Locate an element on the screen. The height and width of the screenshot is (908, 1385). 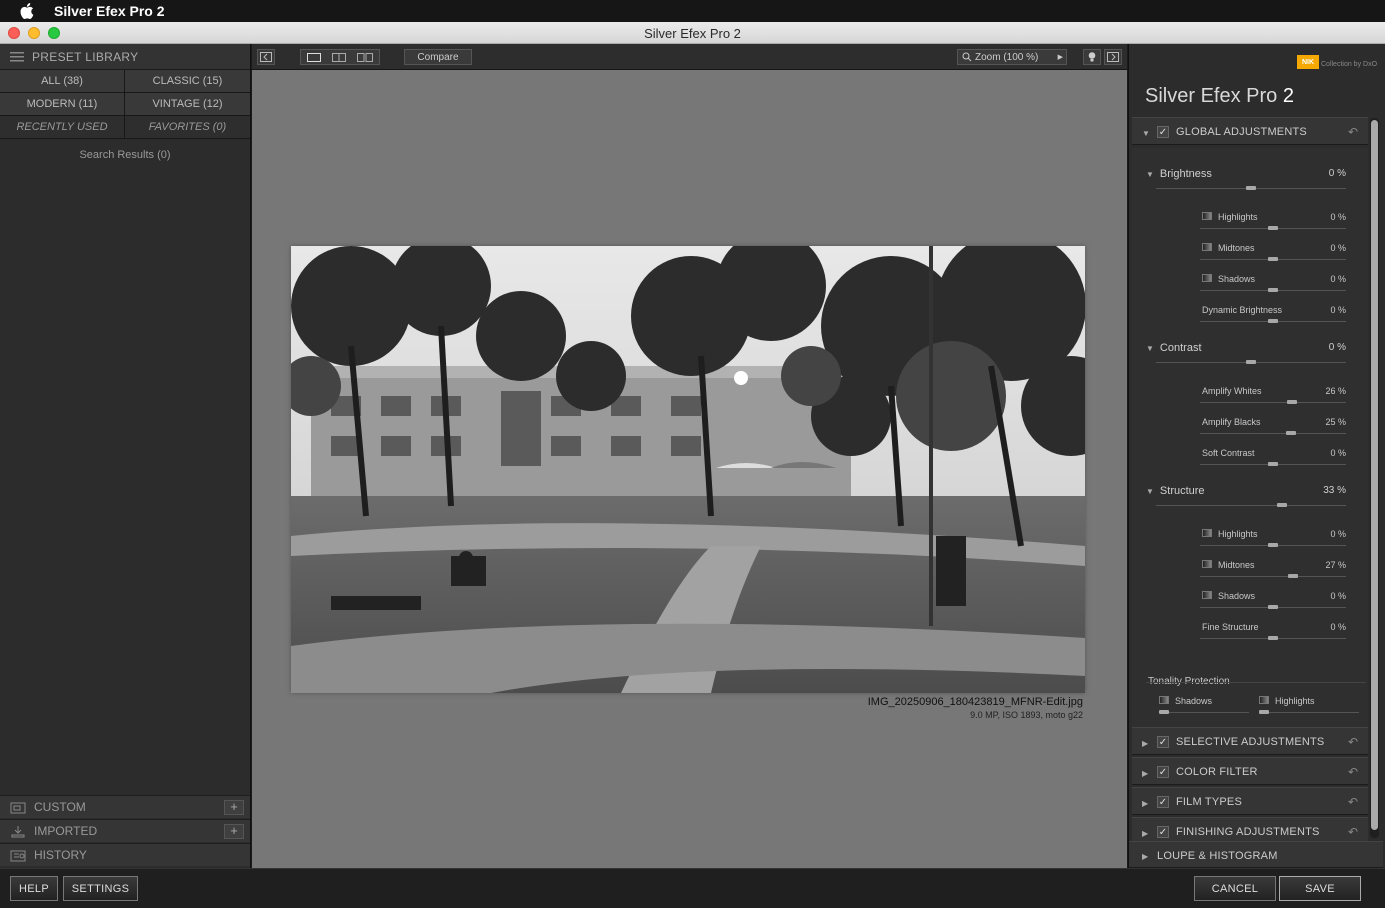
history-row: HISTORY is located at coordinates (125, 854).